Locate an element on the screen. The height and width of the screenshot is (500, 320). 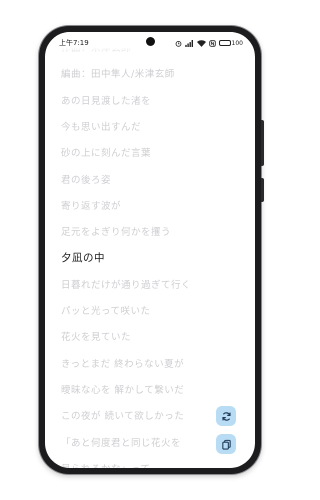
lyric-line: 今も思い出すんだ is located at coordinates (101, 126).